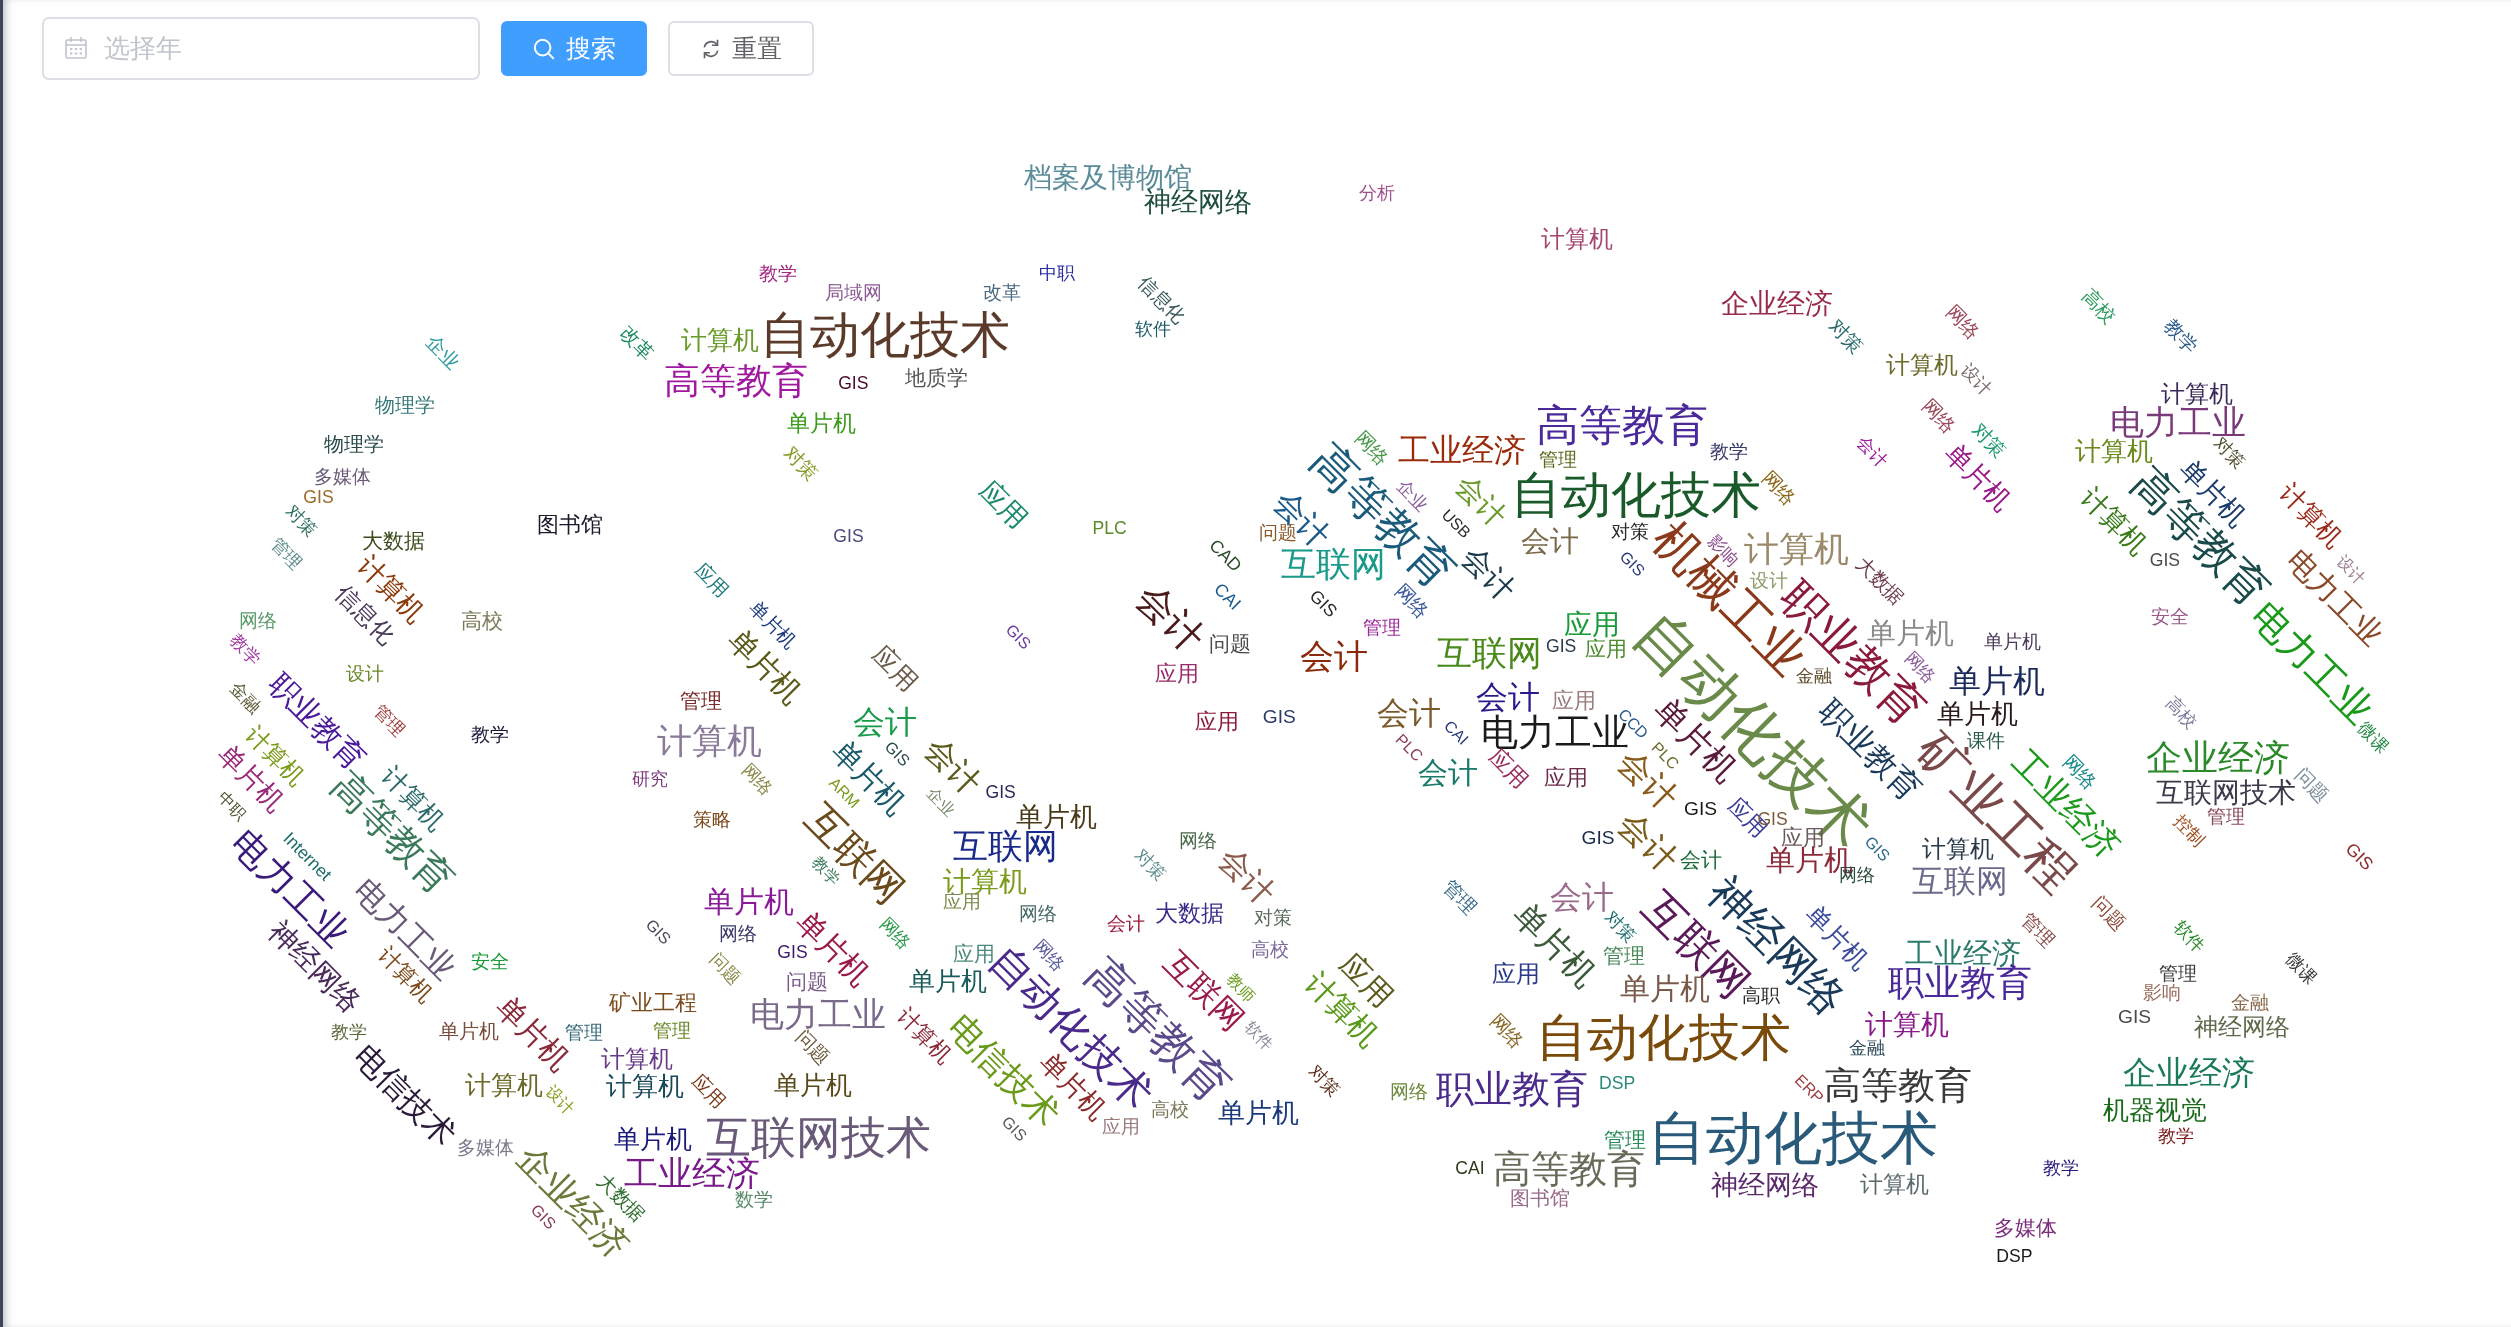 The height and width of the screenshot is (1327, 2511). I want to click on cloud-word: 局域网, so click(853, 293).